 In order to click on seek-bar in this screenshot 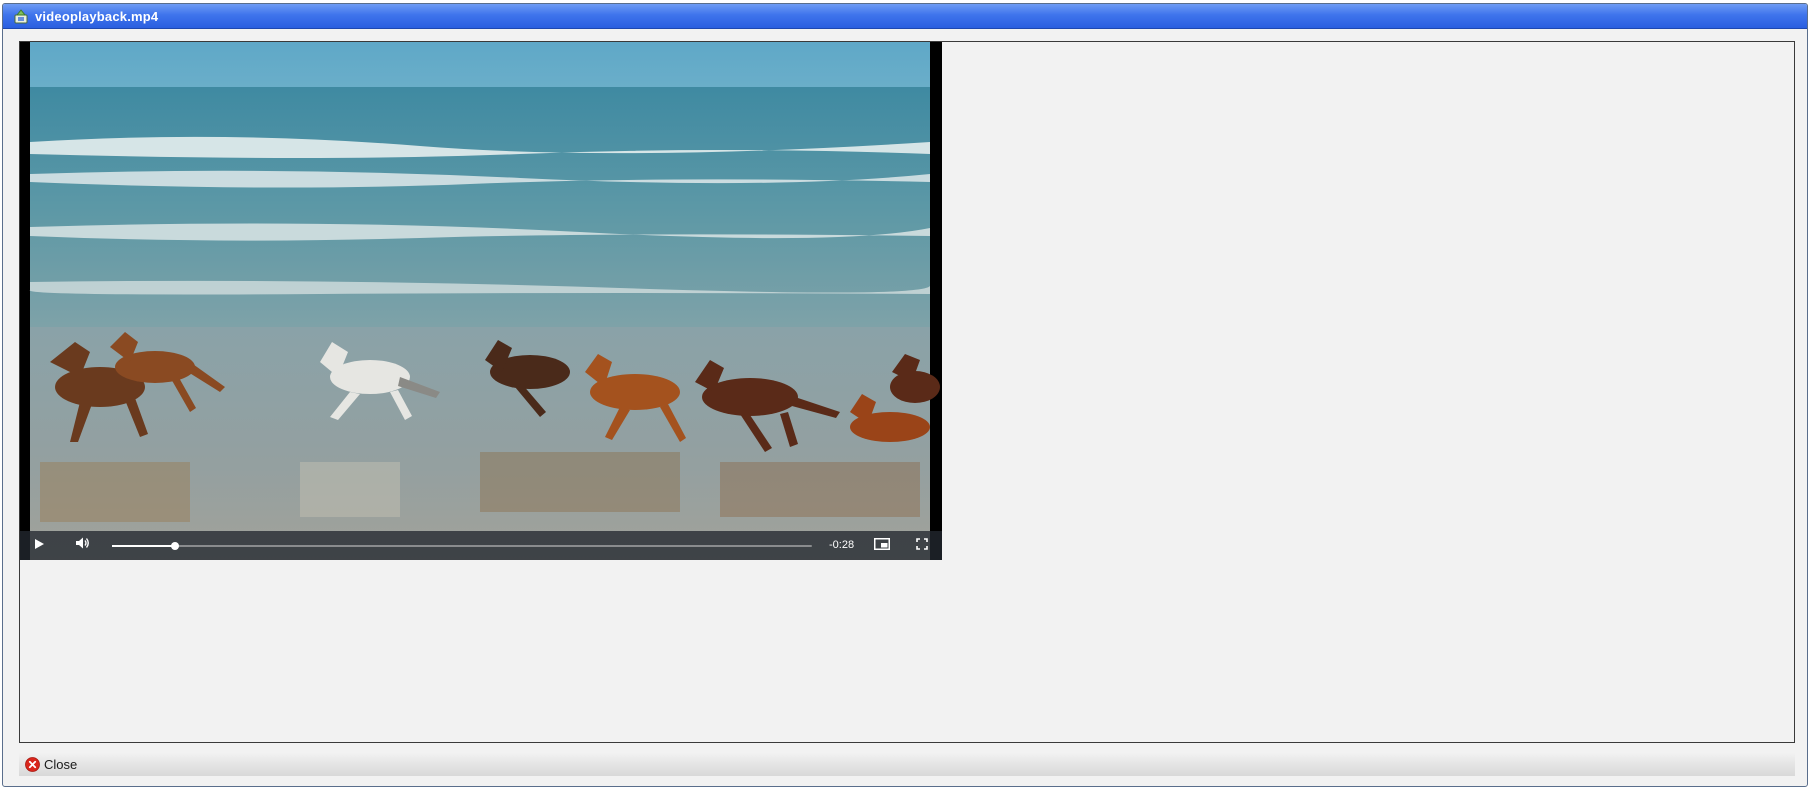, I will do `click(462, 546)`.